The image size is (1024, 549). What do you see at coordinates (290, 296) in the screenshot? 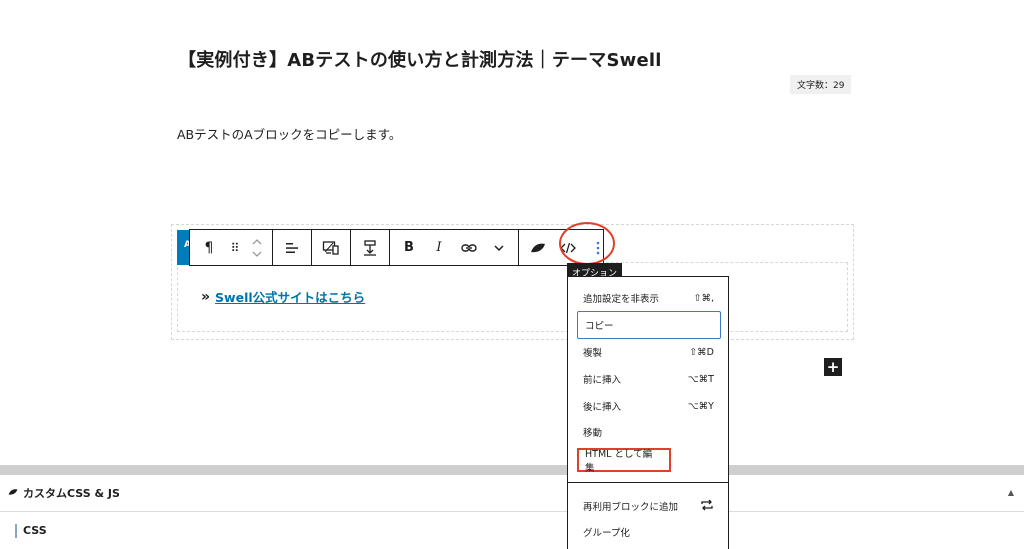
I see `swell-official-link: Swell公式サイトはこちら` at bounding box center [290, 296].